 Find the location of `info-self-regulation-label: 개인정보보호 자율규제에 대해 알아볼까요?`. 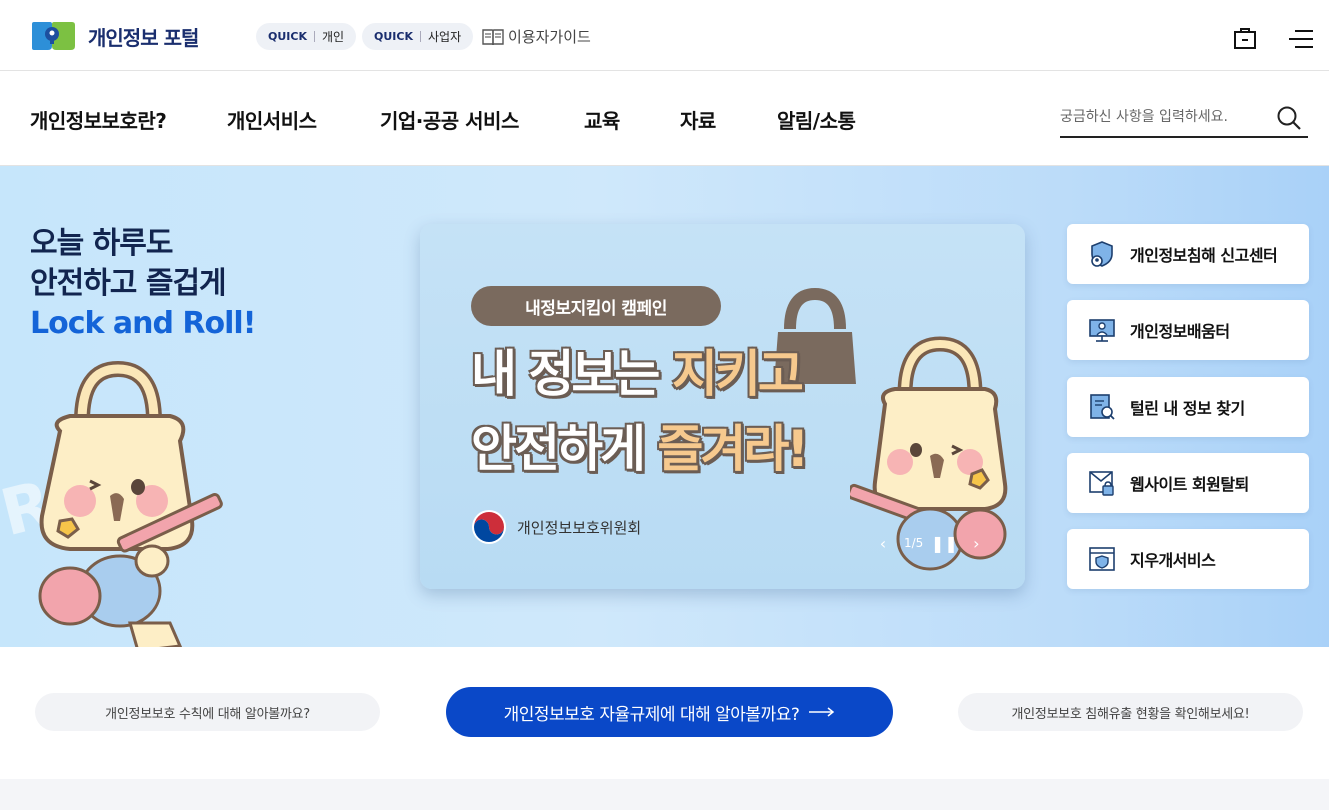

info-self-regulation-label: 개인정보보호 자율규제에 대해 알아볼까요? is located at coordinates (651, 714).